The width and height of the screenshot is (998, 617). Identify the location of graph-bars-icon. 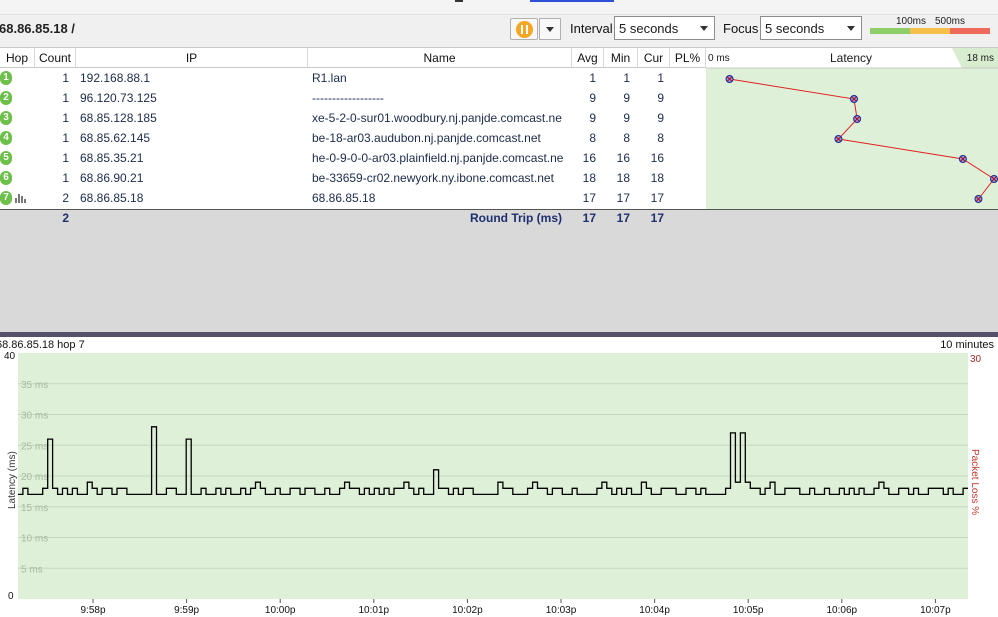
(21, 198).